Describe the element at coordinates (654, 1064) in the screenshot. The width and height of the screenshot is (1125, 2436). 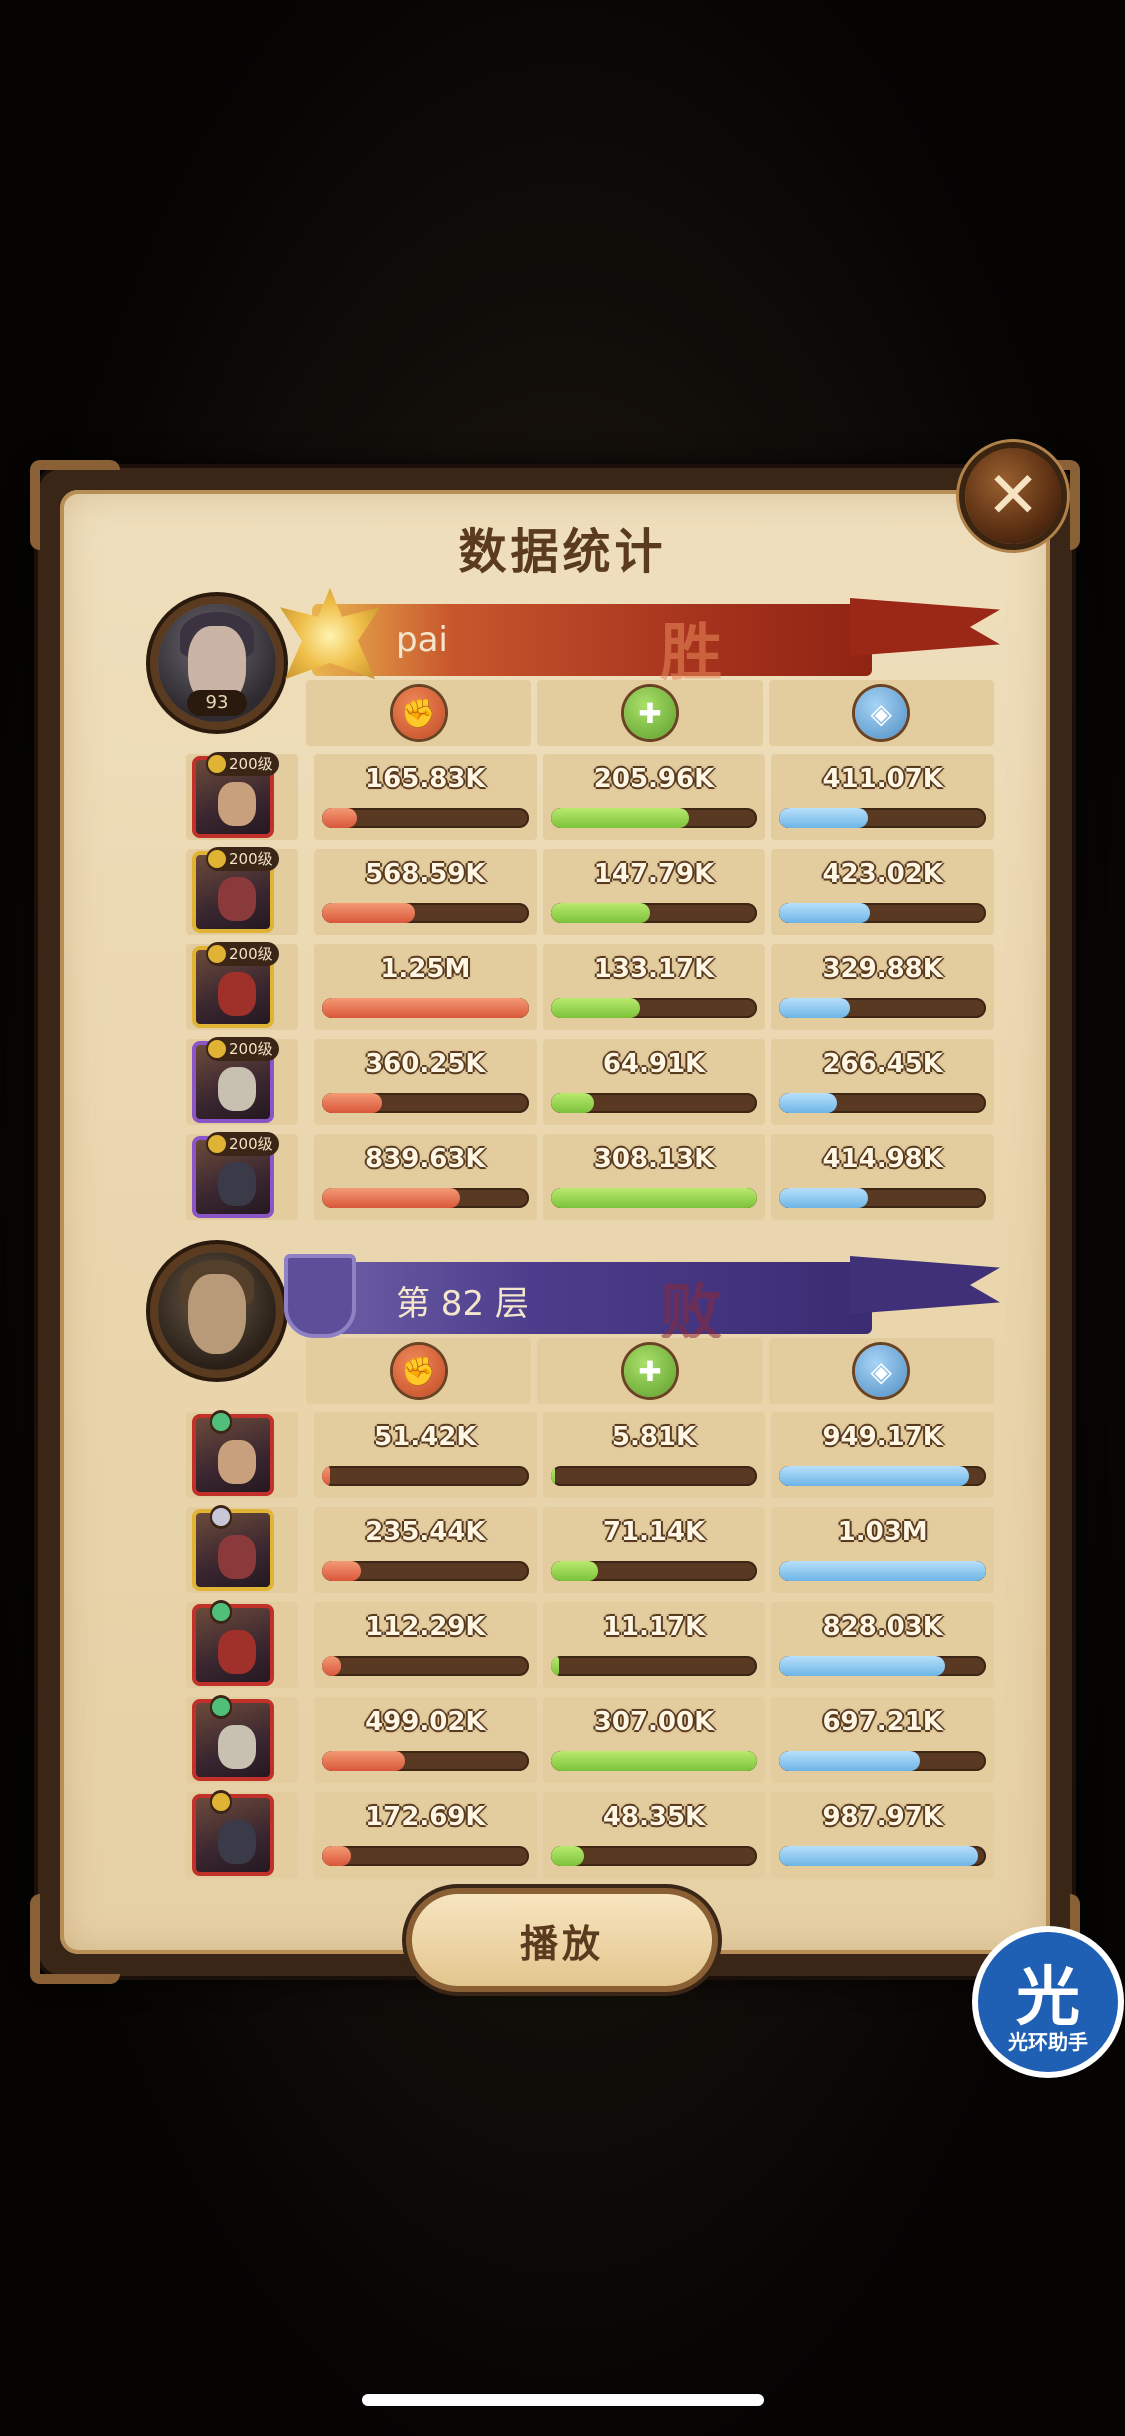
I see `heal-value: 64.91K` at that location.